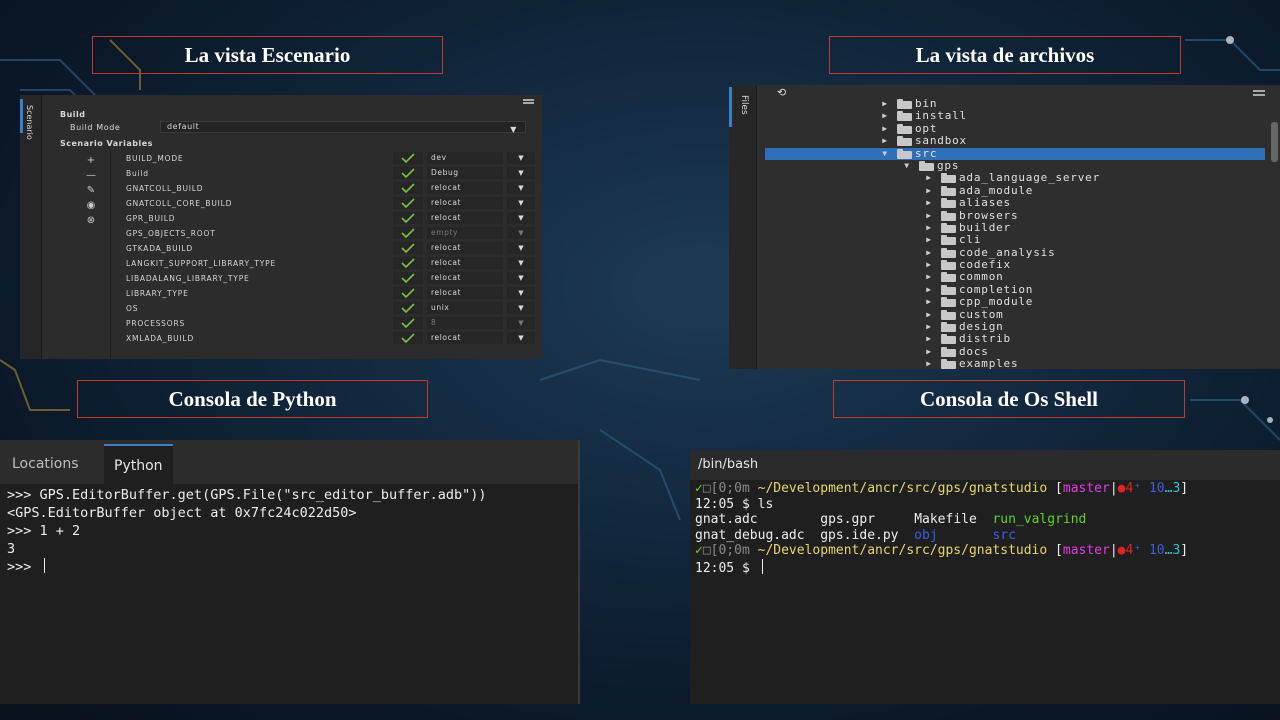  Describe the element at coordinates (465, 173) in the screenshot. I see `variable-value: Debug` at that location.